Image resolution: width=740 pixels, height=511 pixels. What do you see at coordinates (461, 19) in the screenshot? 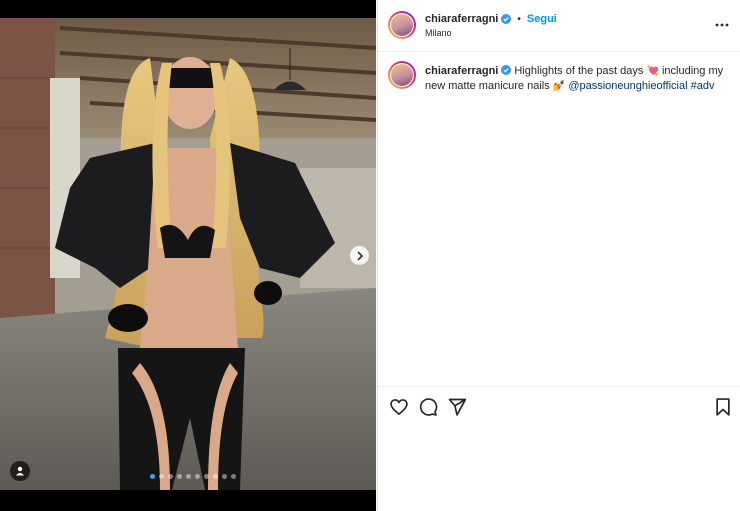
I see `username-link: chiaraferragni` at bounding box center [461, 19].